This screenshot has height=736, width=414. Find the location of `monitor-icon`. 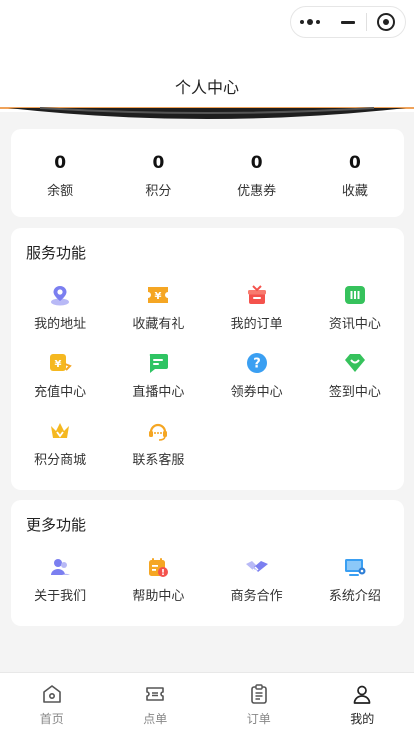

monitor-icon is located at coordinates (355, 567).